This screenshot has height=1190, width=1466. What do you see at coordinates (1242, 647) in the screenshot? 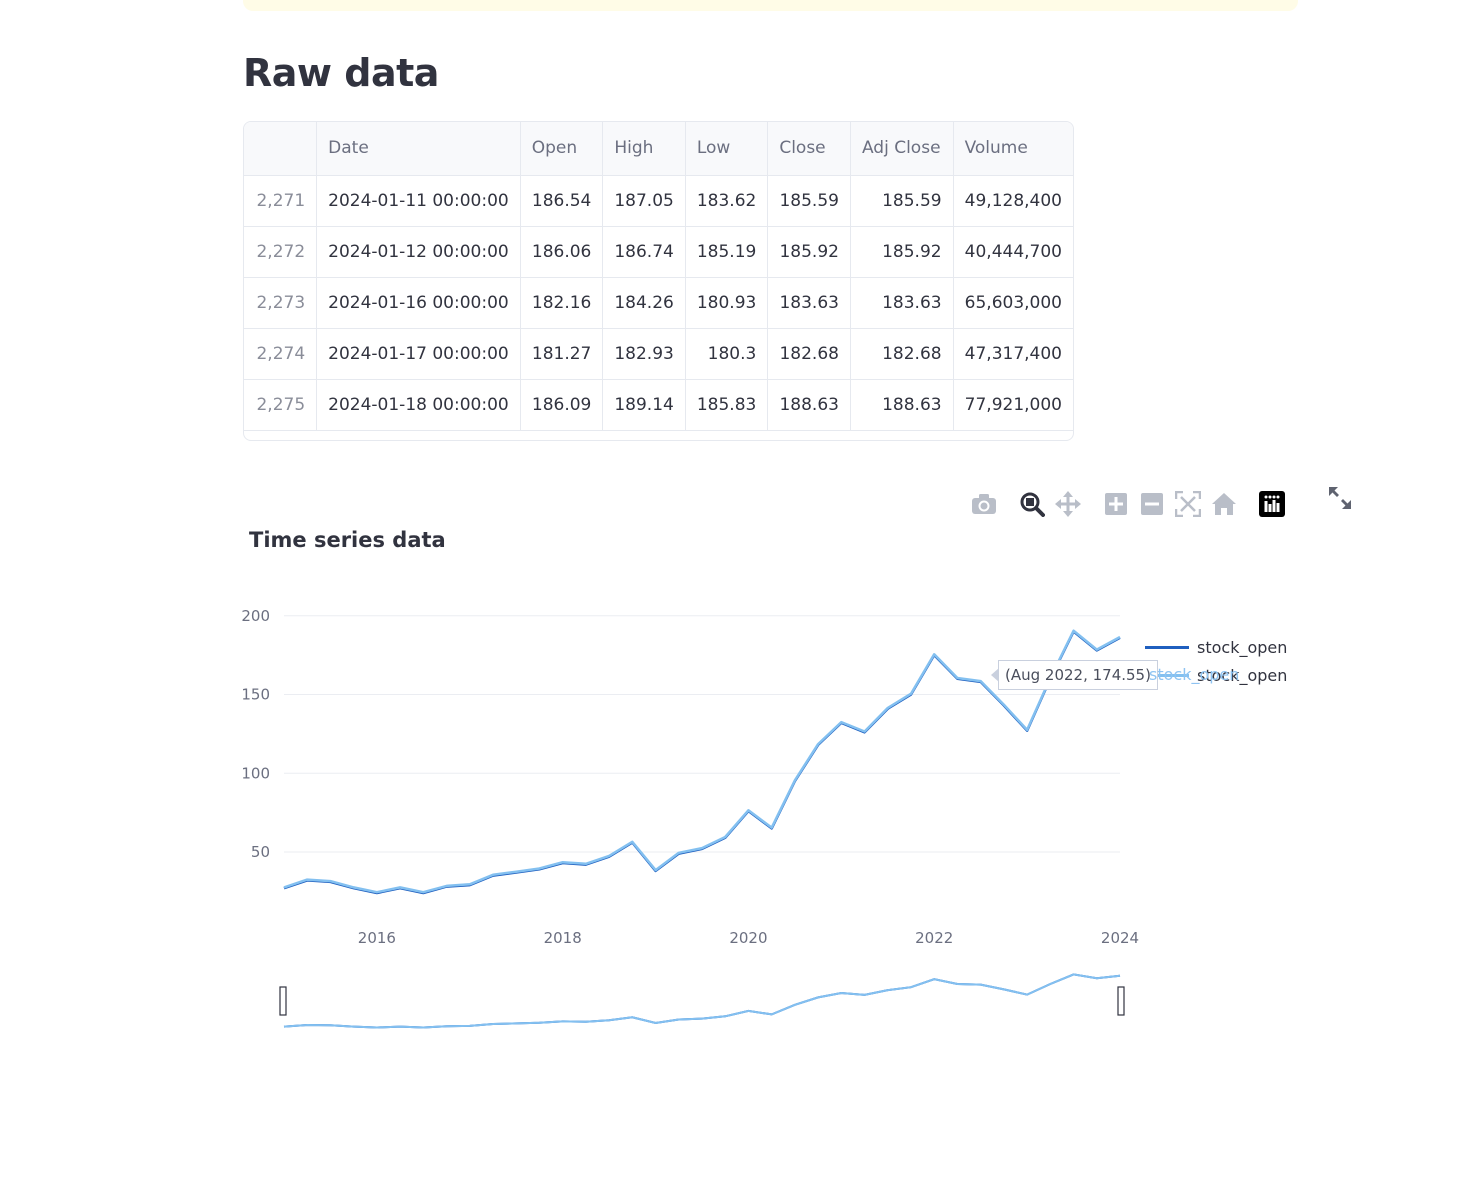
I see `legend-label-1: stock_open` at bounding box center [1242, 647].